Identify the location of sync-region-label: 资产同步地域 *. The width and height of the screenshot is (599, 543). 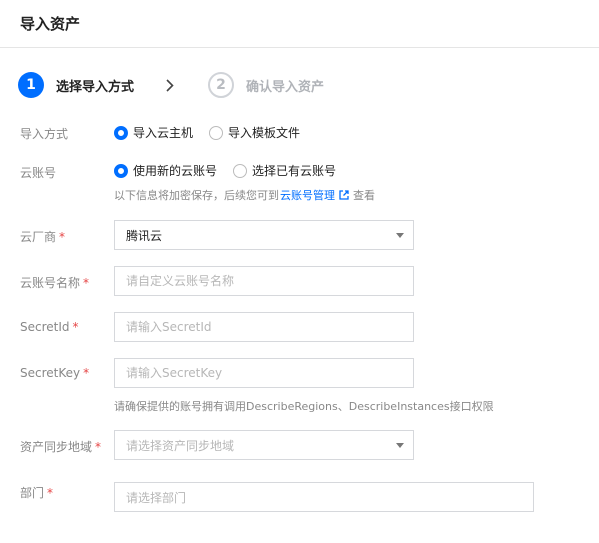
(60, 446).